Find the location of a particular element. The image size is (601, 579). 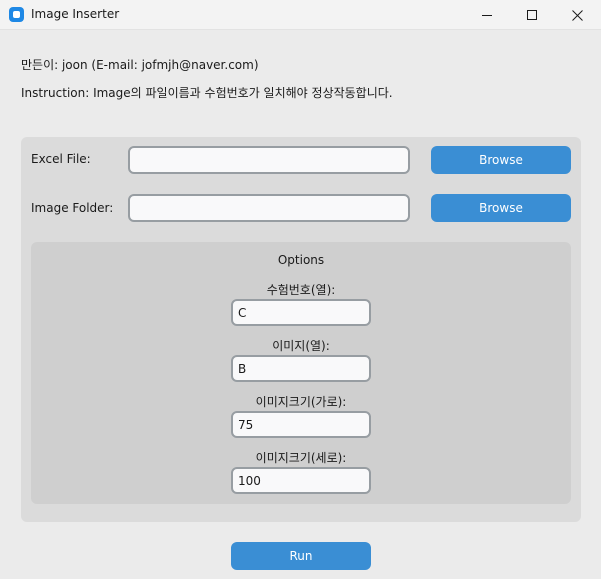

image-column-input is located at coordinates (301, 368).